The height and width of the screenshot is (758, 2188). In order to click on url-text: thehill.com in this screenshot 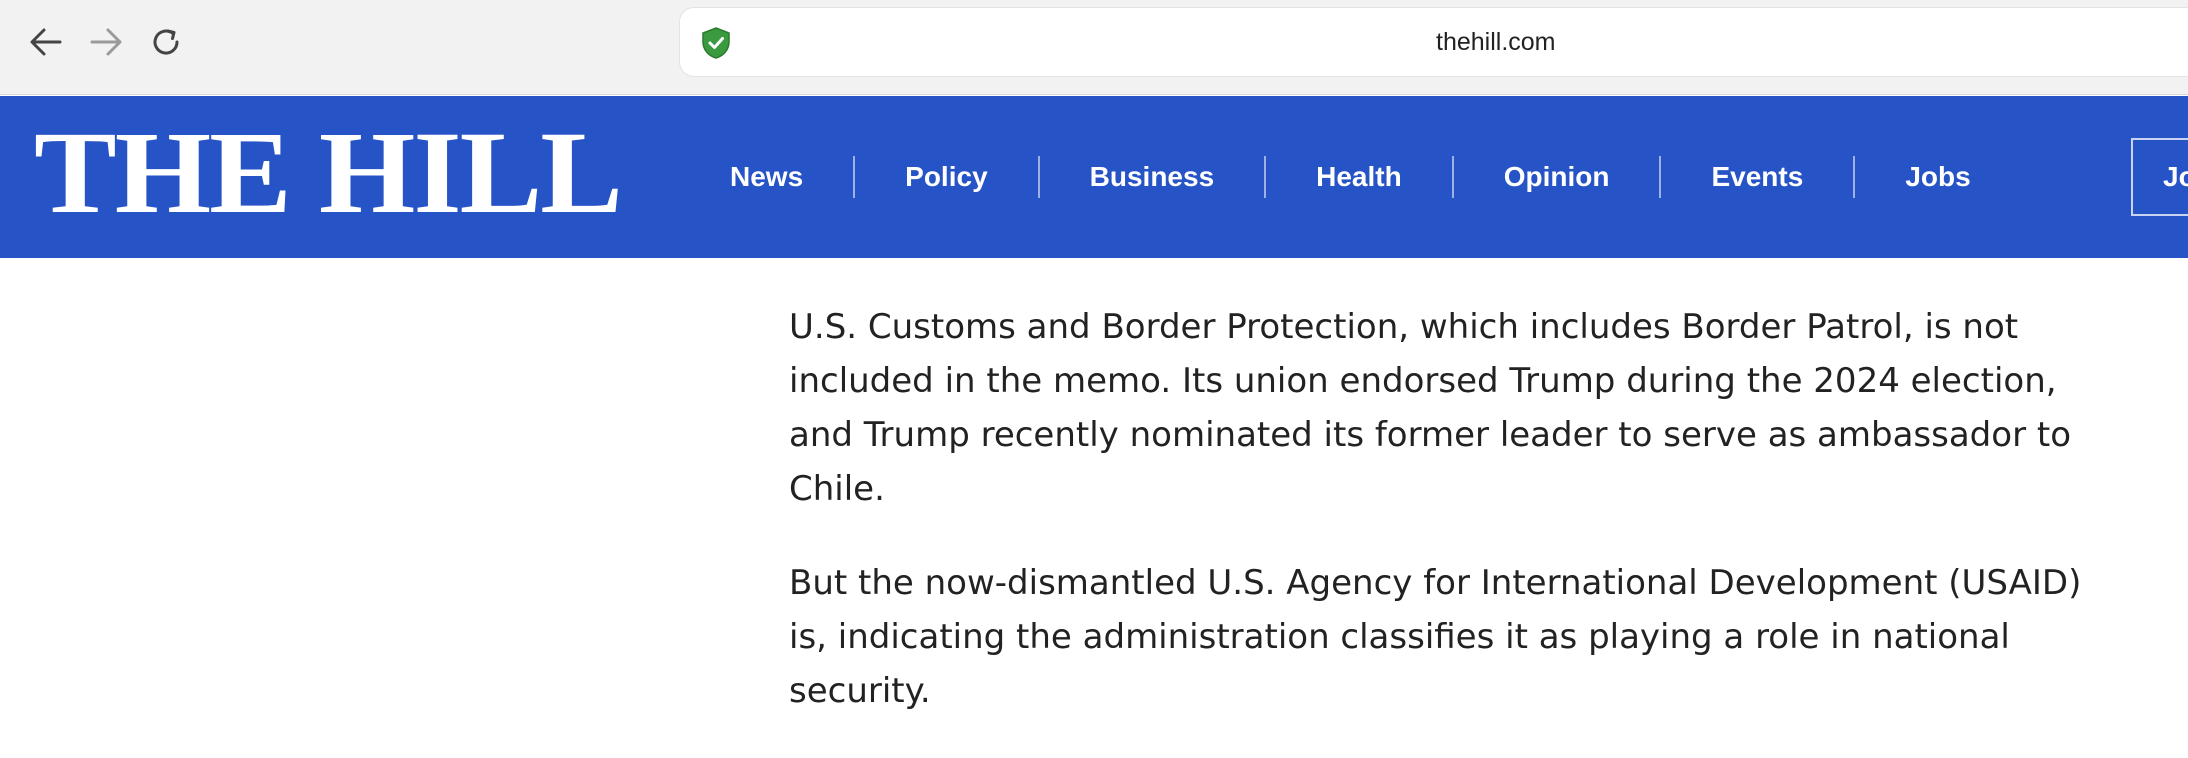, I will do `click(1496, 42)`.